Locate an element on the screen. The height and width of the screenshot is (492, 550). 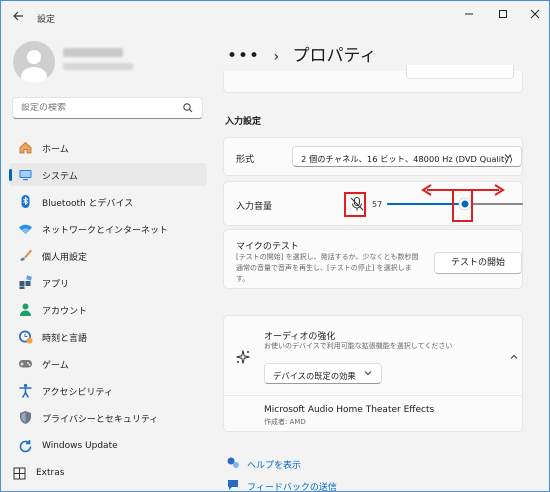
sidebar-item-network: ネットワークとインターネット is located at coordinates (108, 228).